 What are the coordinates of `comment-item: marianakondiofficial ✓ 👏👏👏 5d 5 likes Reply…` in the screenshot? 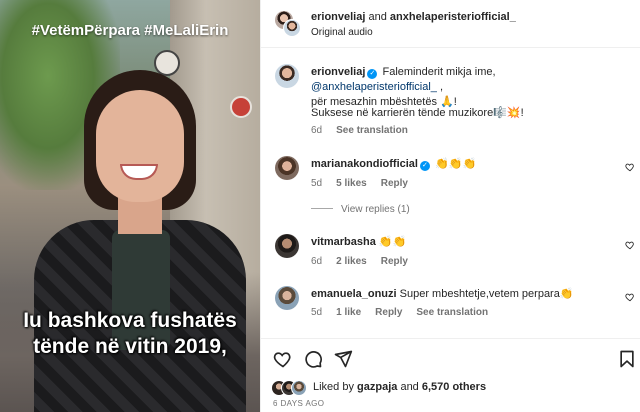 It's located at (450, 185).